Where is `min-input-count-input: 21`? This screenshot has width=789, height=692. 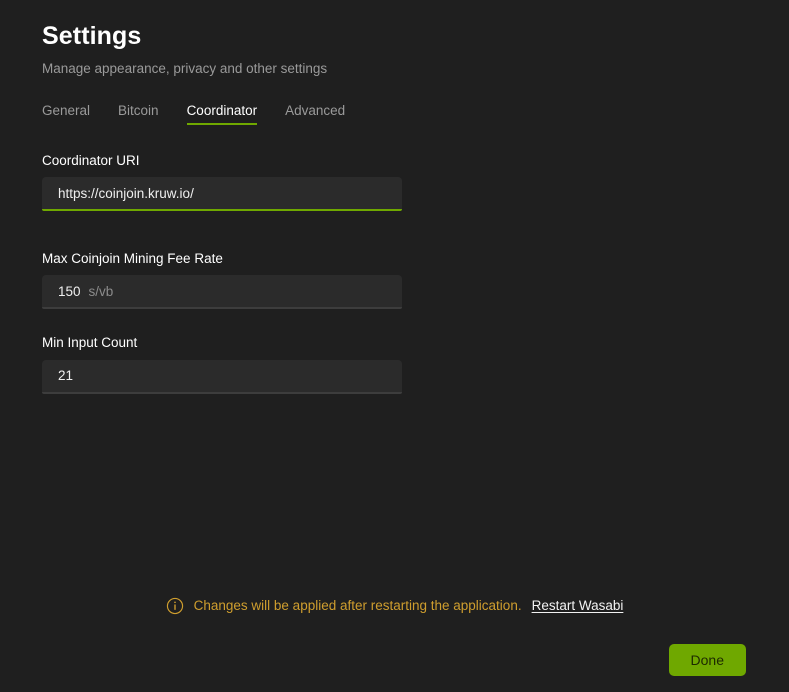 min-input-count-input: 21 is located at coordinates (222, 376).